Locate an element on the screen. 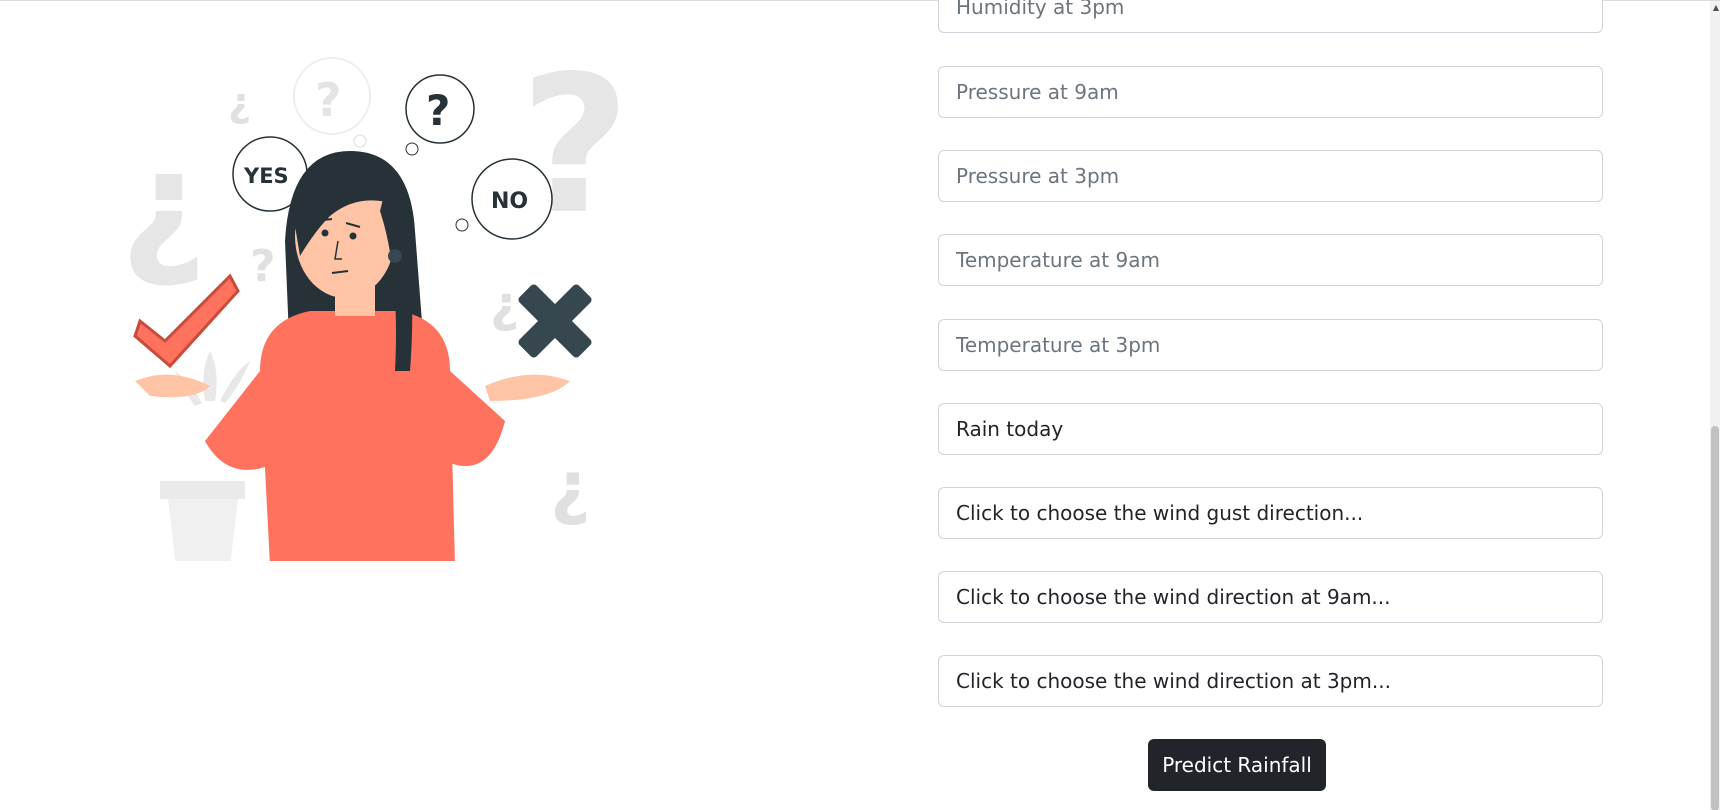  predict-rainfall-button: Predict Rainfall is located at coordinates (1237, 765).